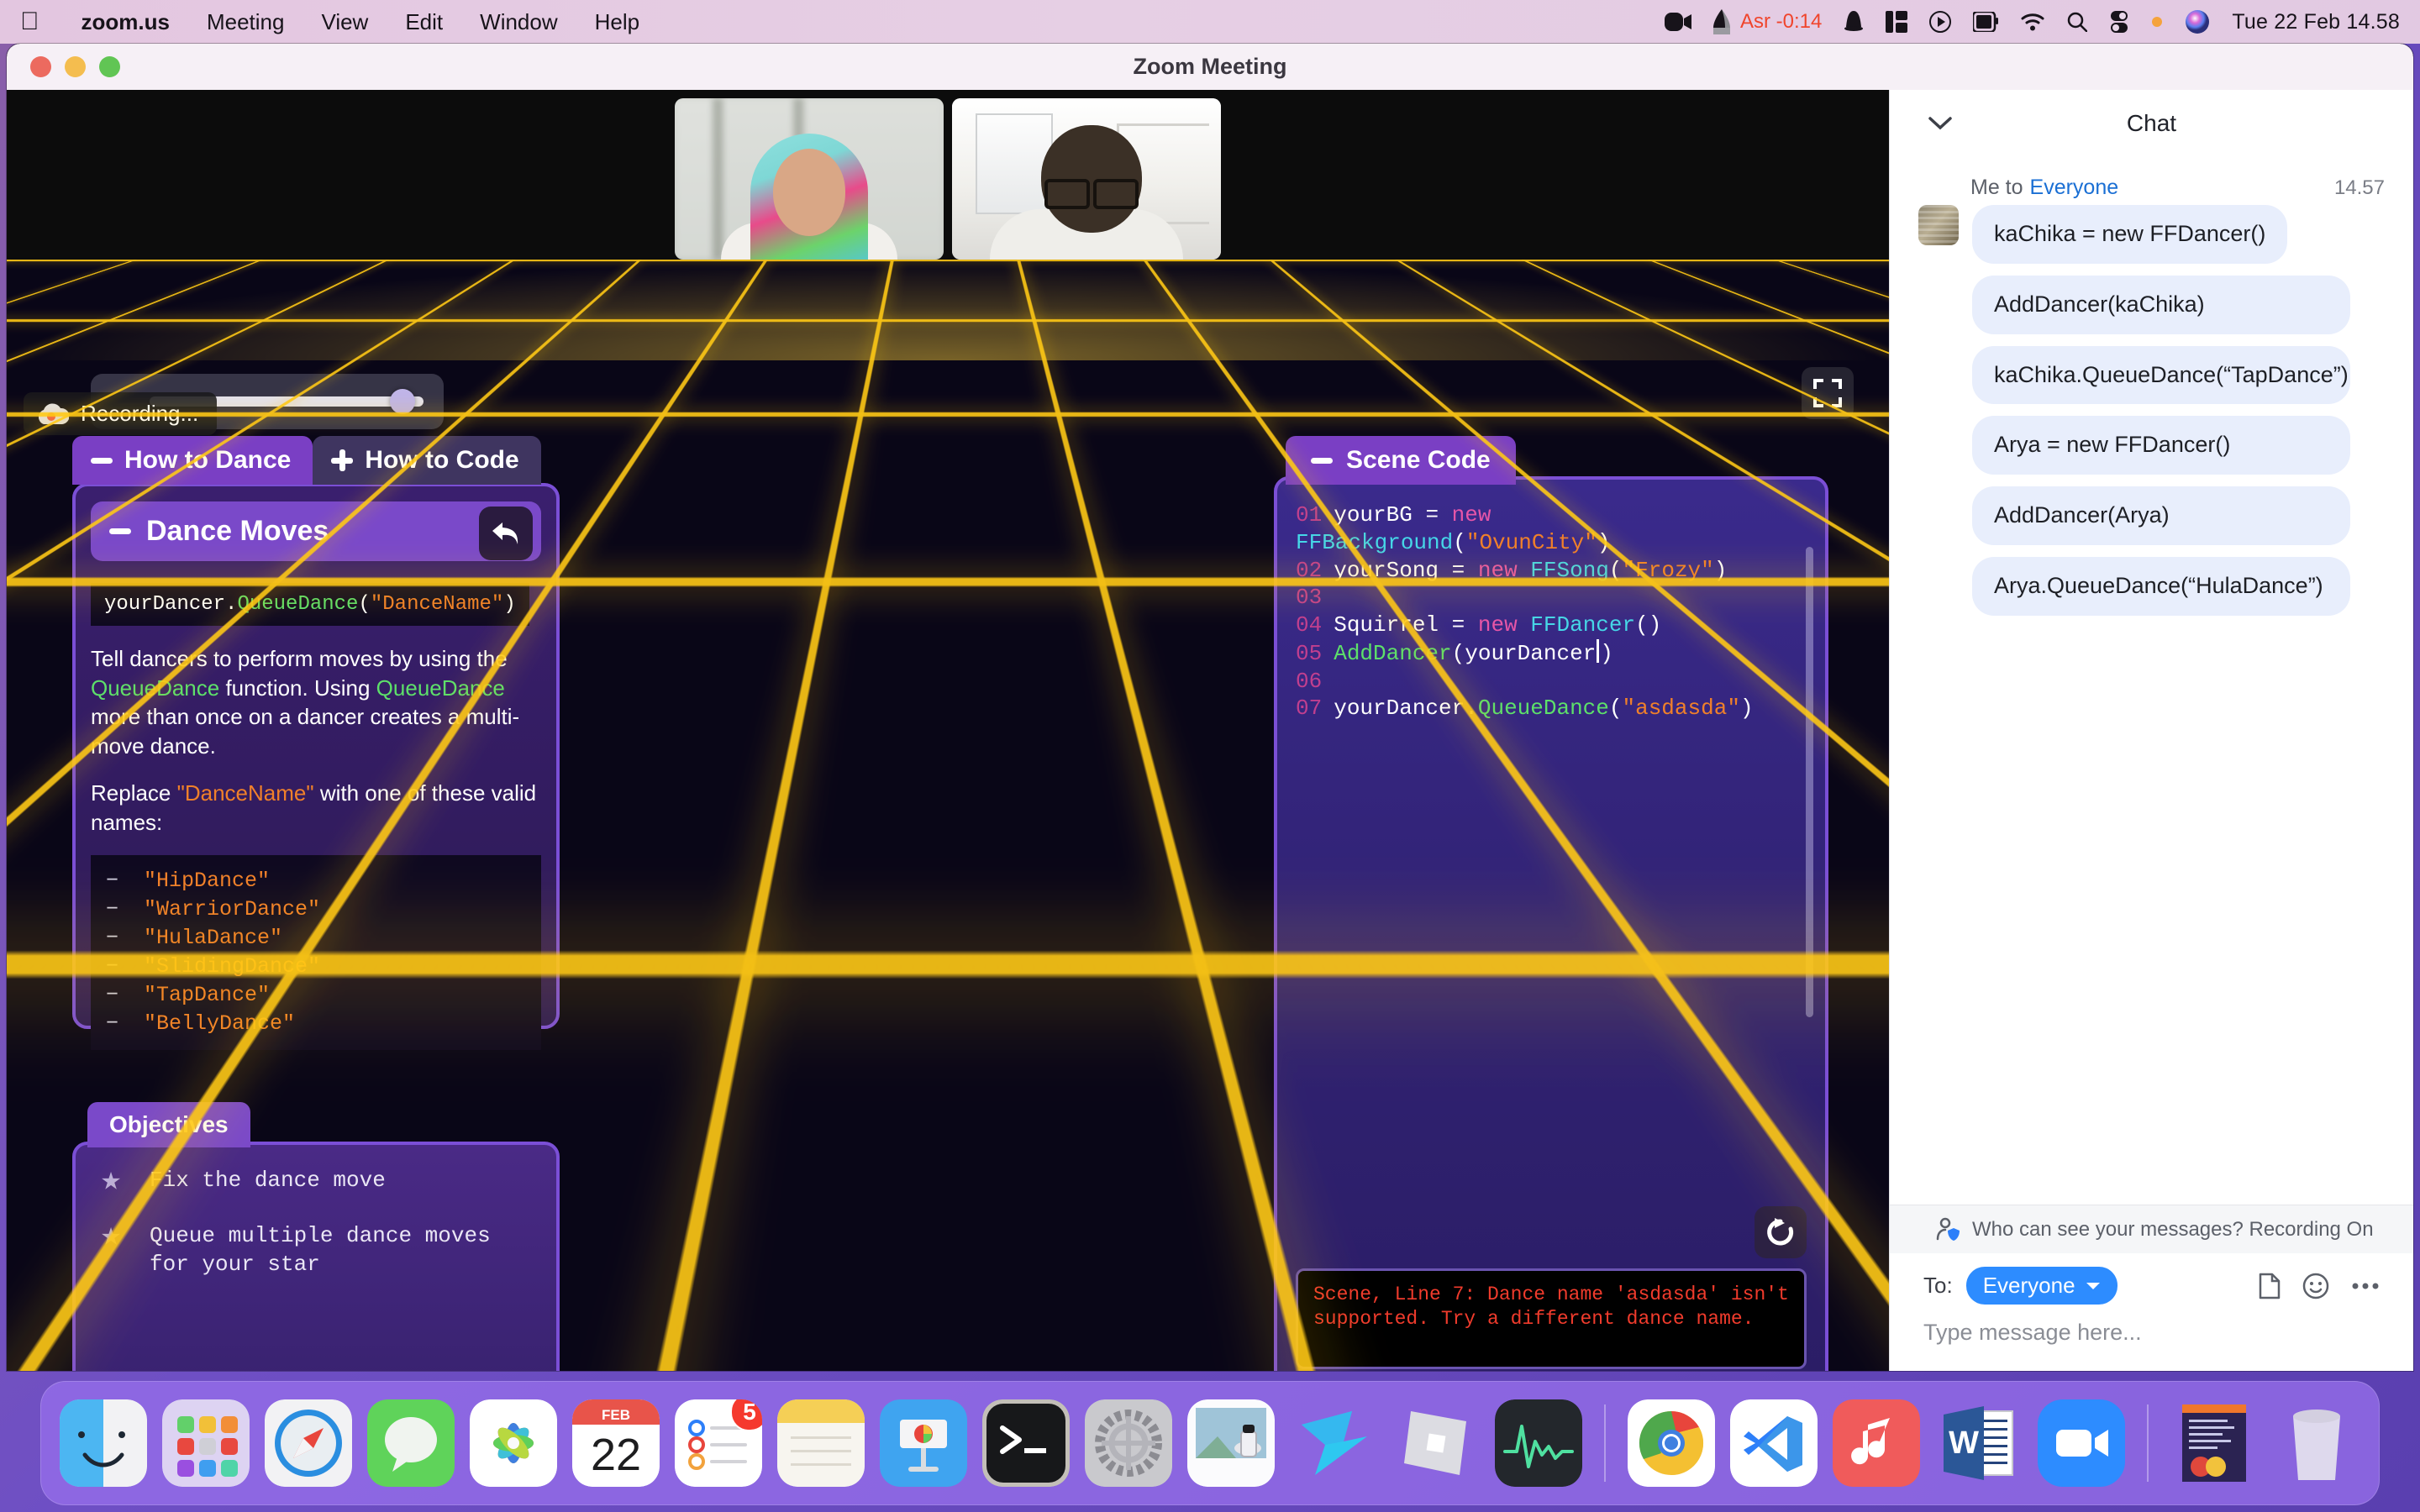 The image size is (2420, 1512). Describe the element at coordinates (208, 460) in the screenshot. I see `tab-how-to-dance-label: How to Dance` at that location.